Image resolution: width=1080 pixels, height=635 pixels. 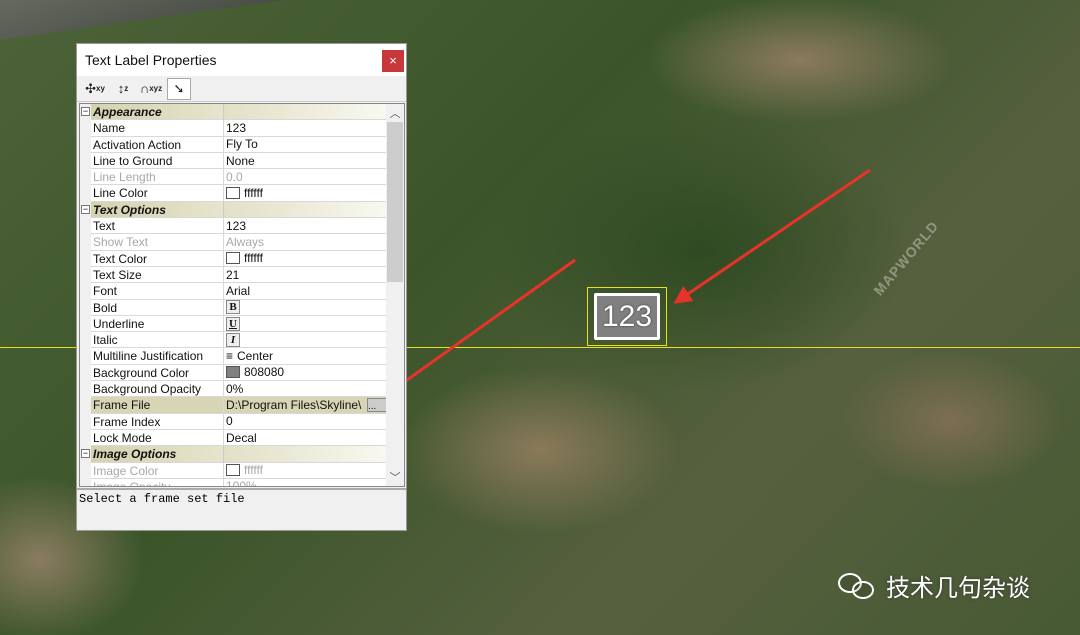 I want to click on property-name: Frame Index, so click(x=157, y=421).